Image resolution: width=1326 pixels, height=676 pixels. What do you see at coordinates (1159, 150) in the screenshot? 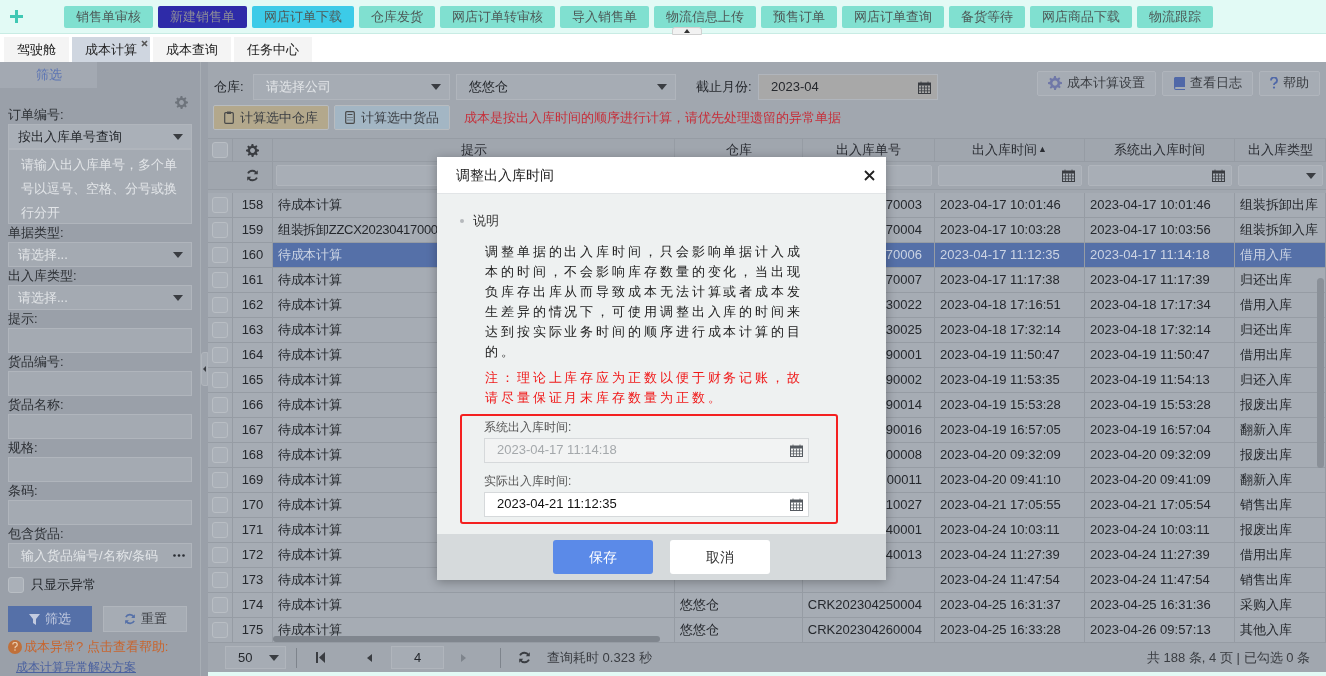
I see `column-header: 系统出入库时间` at bounding box center [1159, 150].